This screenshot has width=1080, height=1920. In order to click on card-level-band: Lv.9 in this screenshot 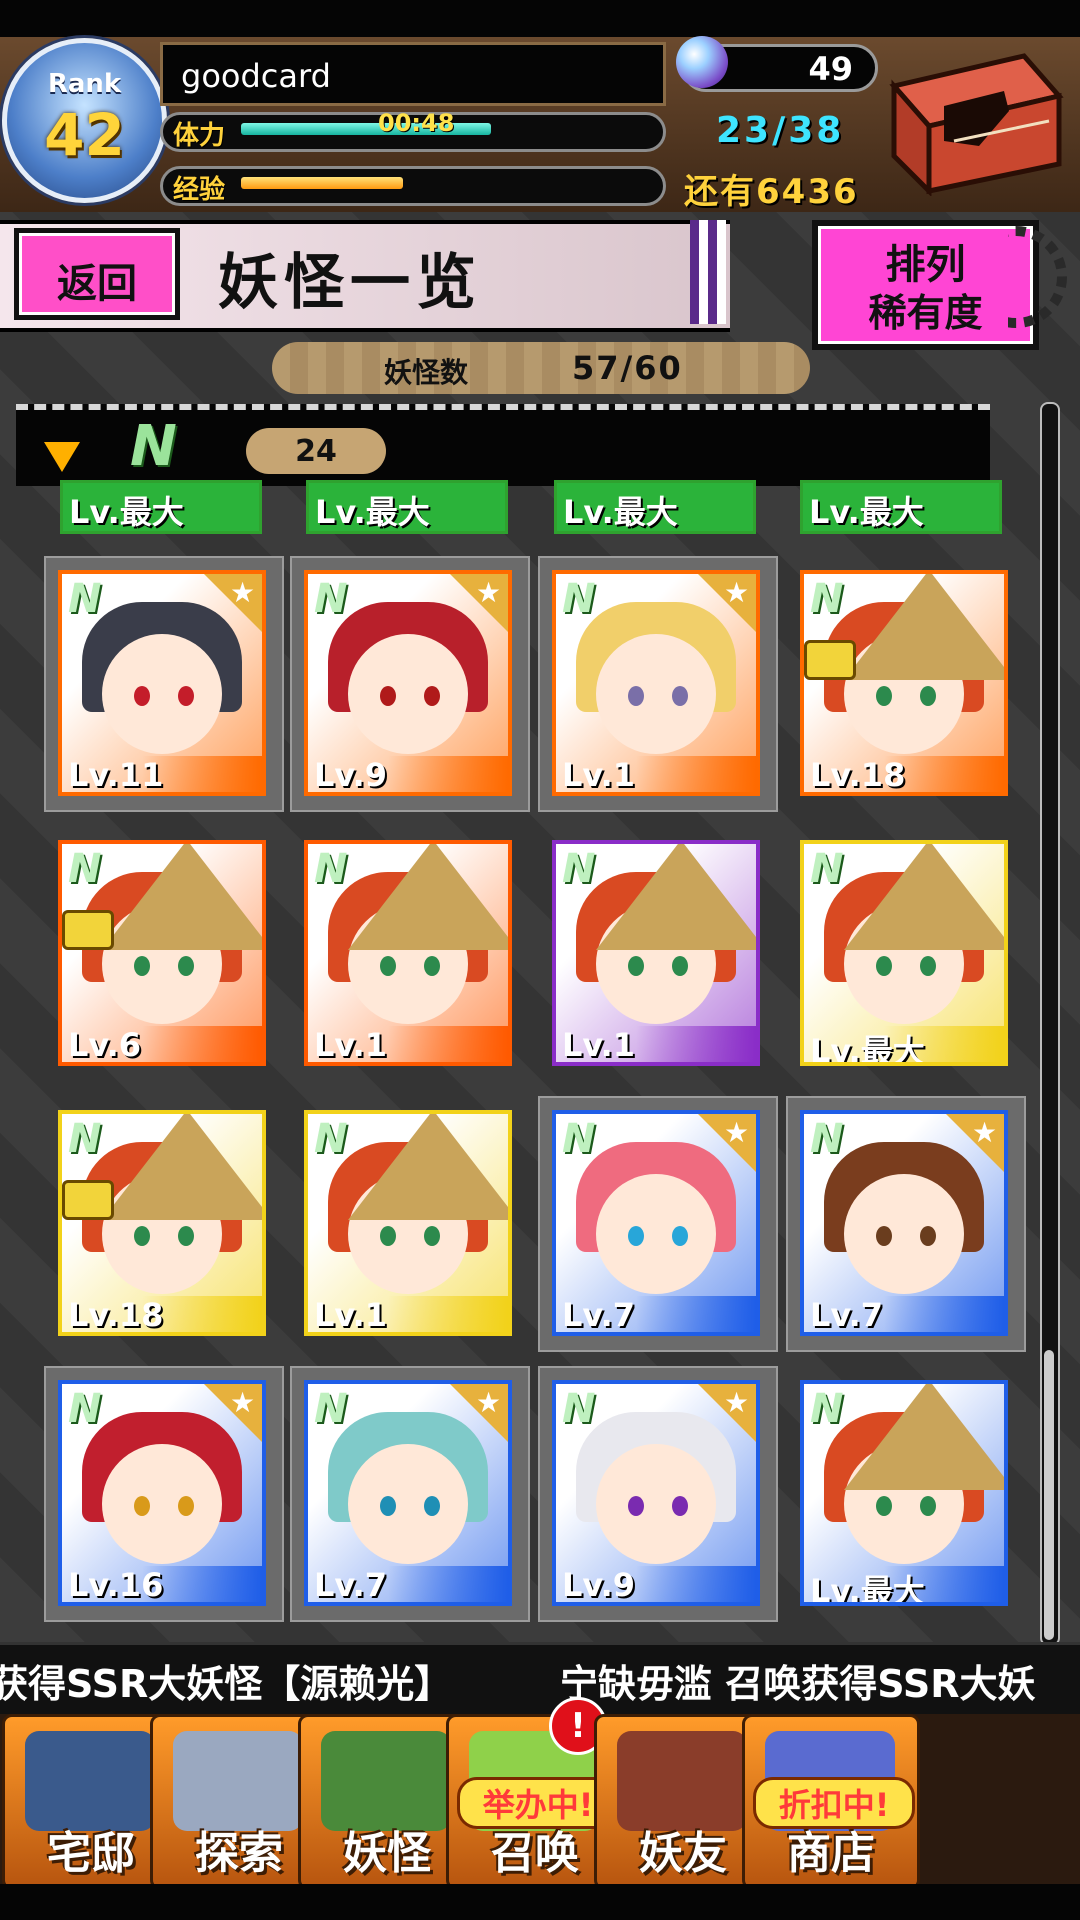, I will do `click(656, 1584)`.